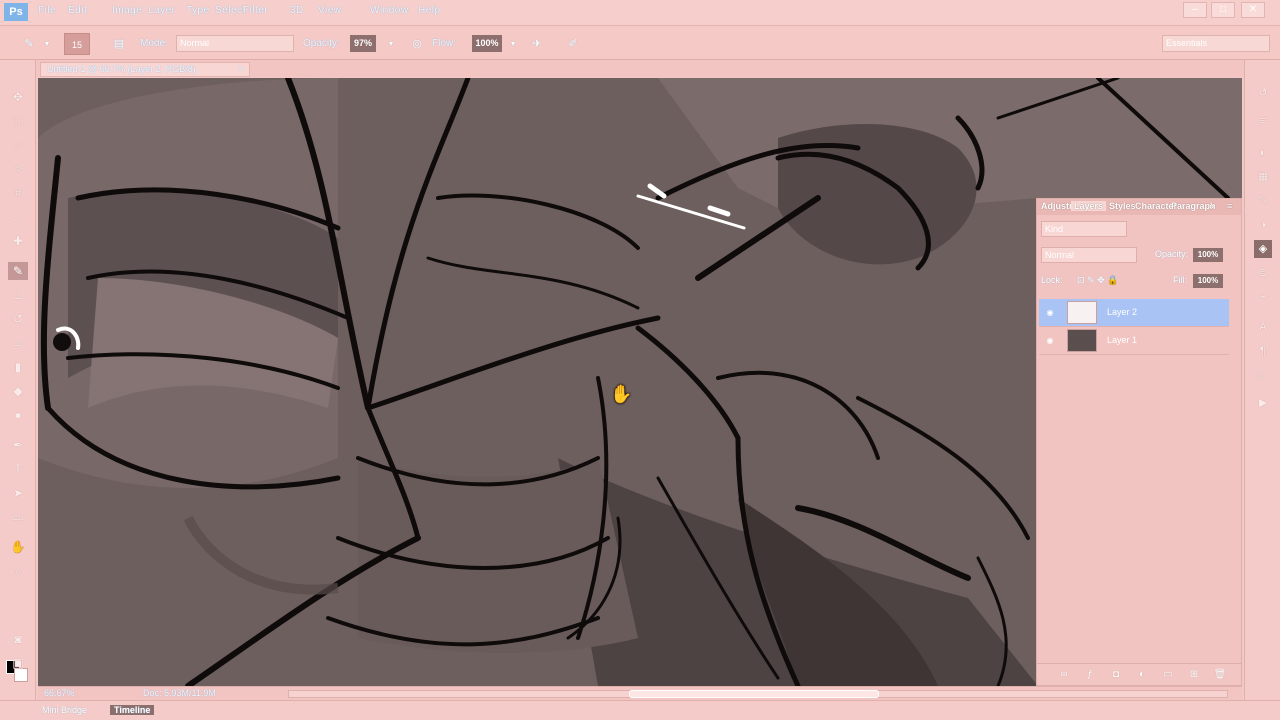  I want to click on chevron-down-icon: ▾, so click(47, 44).